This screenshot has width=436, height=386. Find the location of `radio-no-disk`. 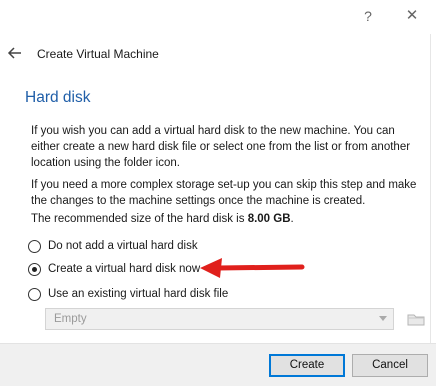

radio-no-disk is located at coordinates (34, 246).